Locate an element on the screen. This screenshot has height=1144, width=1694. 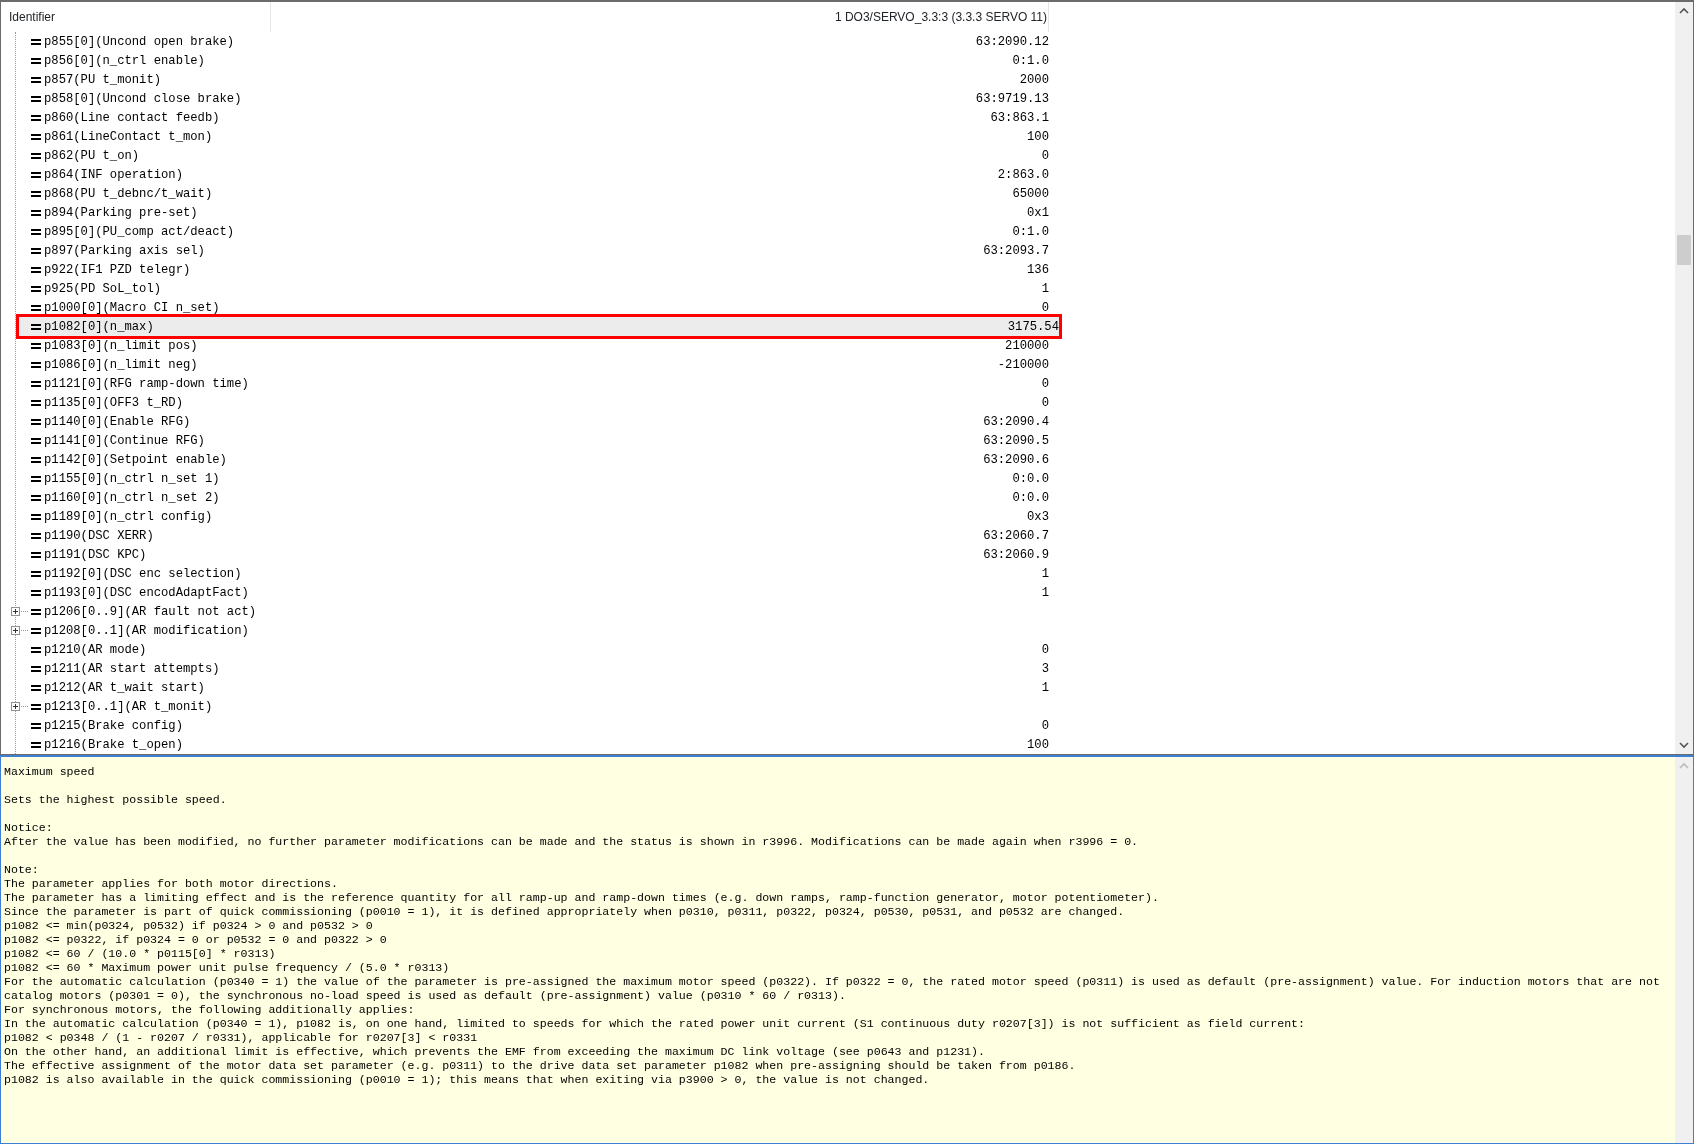
parameter-name: p862(PU t_on) is located at coordinates (92, 155).